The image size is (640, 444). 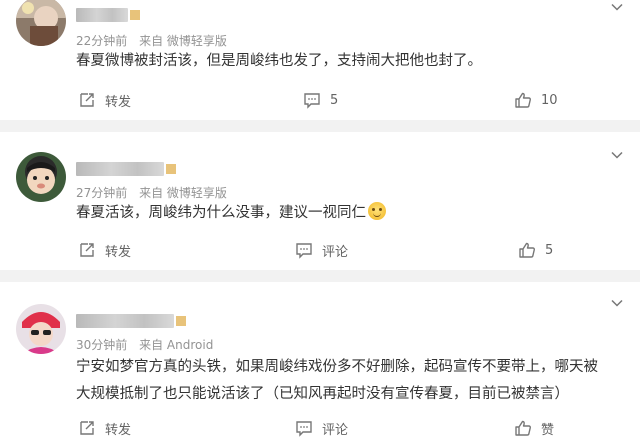 I want to click on comment-text: 春夏活该，周峻纬为什么没事，建议一视同仁, so click(x=338, y=213).